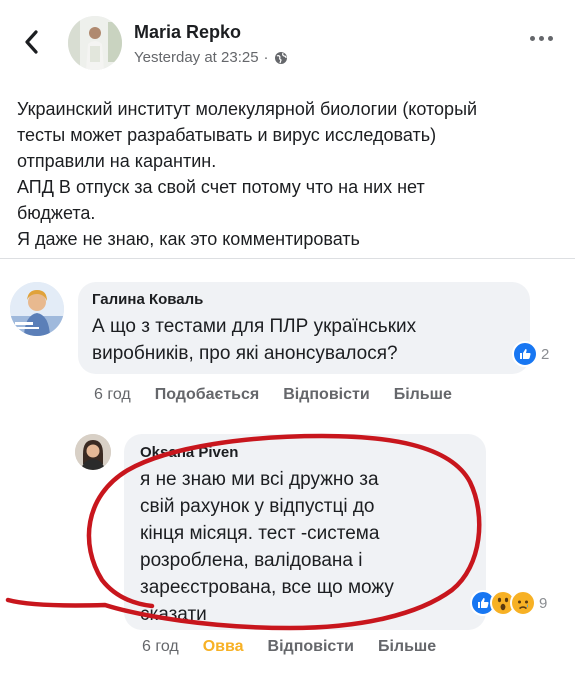  Describe the element at coordinates (245, 353) in the screenshot. I see `comment-text-line: виробників, про які анонсувалося?` at that location.